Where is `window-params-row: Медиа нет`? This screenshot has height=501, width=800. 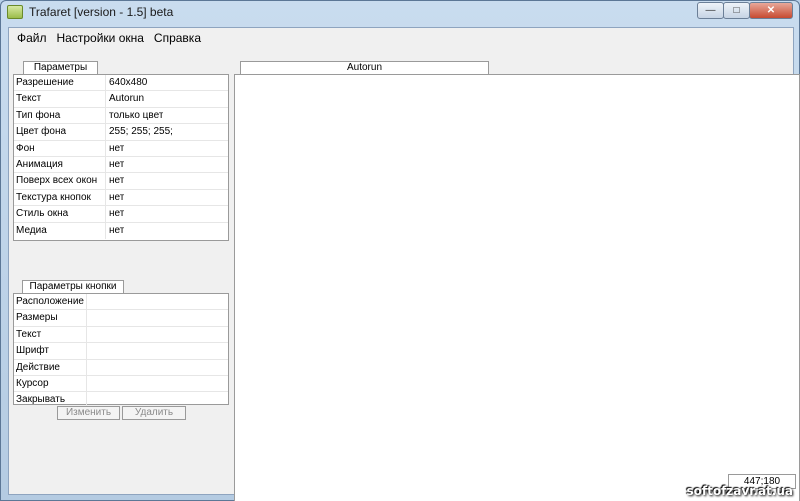 window-params-row: Медиа нет is located at coordinates (121, 230).